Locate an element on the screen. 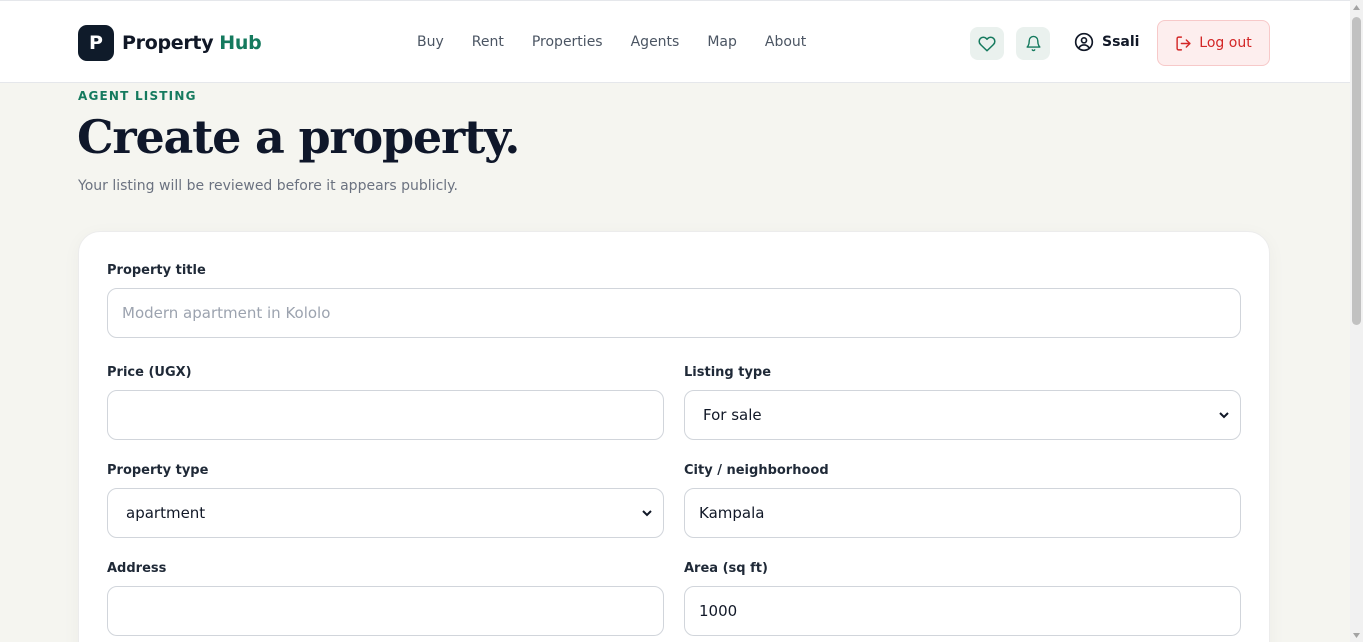  logout-label: Log out is located at coordinates (1225, 43).